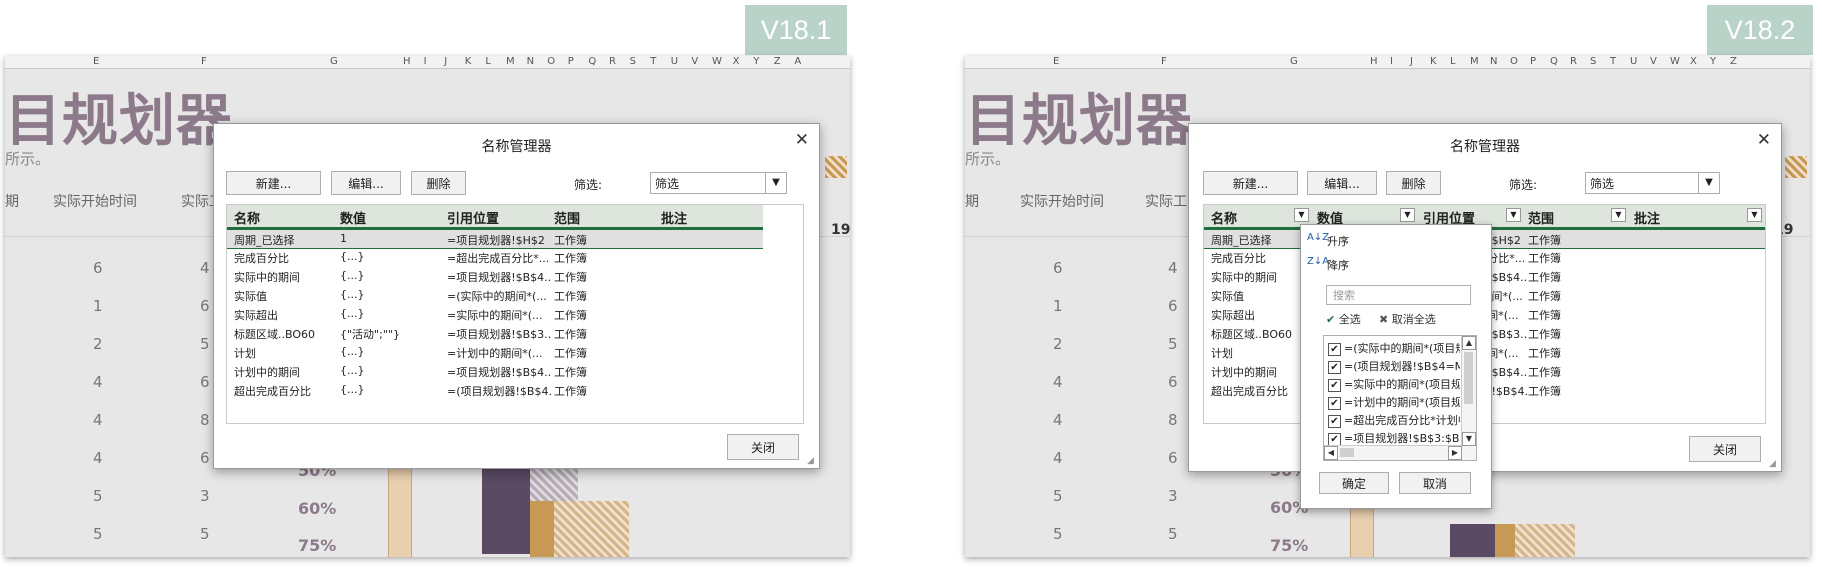  What do you see at coordinates (1164, 62) in the screenshot?
I see `column-letter: F` at bounding box center [1164, 62].